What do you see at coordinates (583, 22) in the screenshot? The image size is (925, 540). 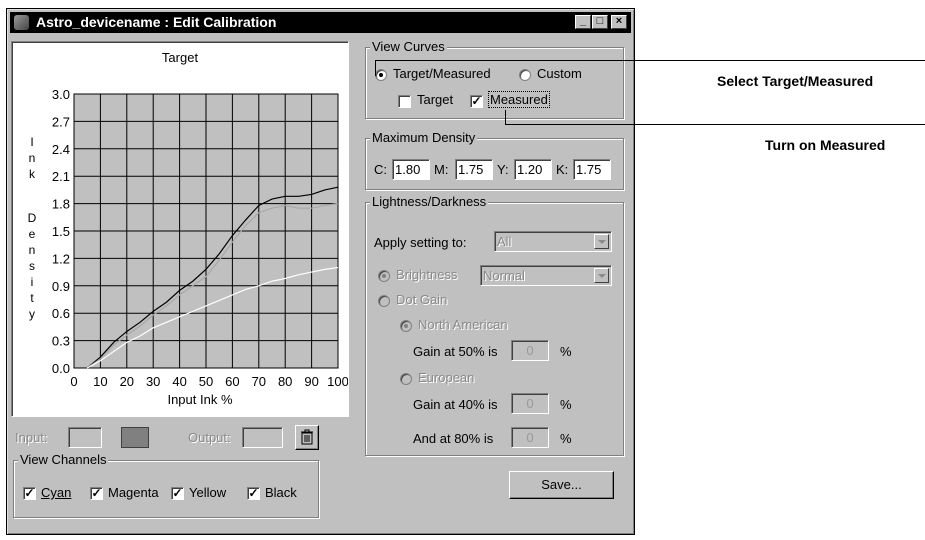 I see `minimize-button: _` at bounding box center [583, 22].